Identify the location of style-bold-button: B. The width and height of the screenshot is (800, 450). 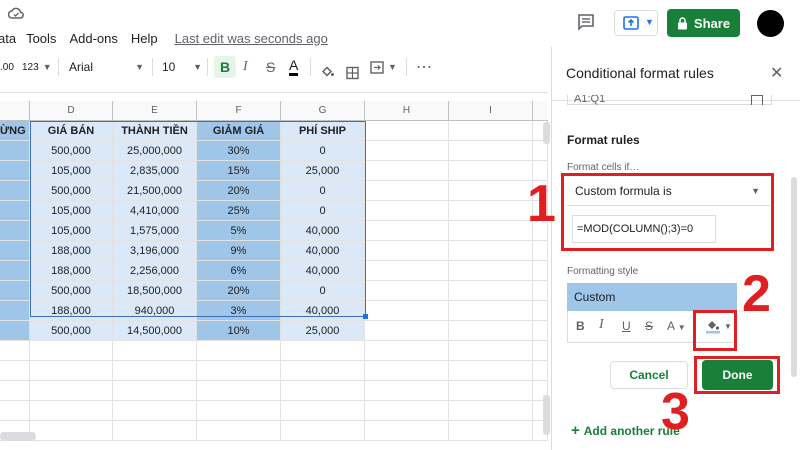
(580, 326).